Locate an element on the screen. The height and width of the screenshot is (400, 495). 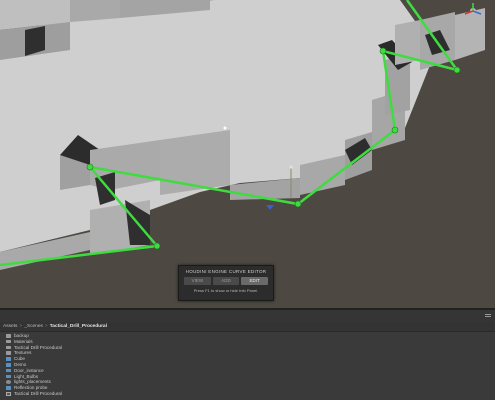
add-button: ADD is located at coordinates (226, 281).